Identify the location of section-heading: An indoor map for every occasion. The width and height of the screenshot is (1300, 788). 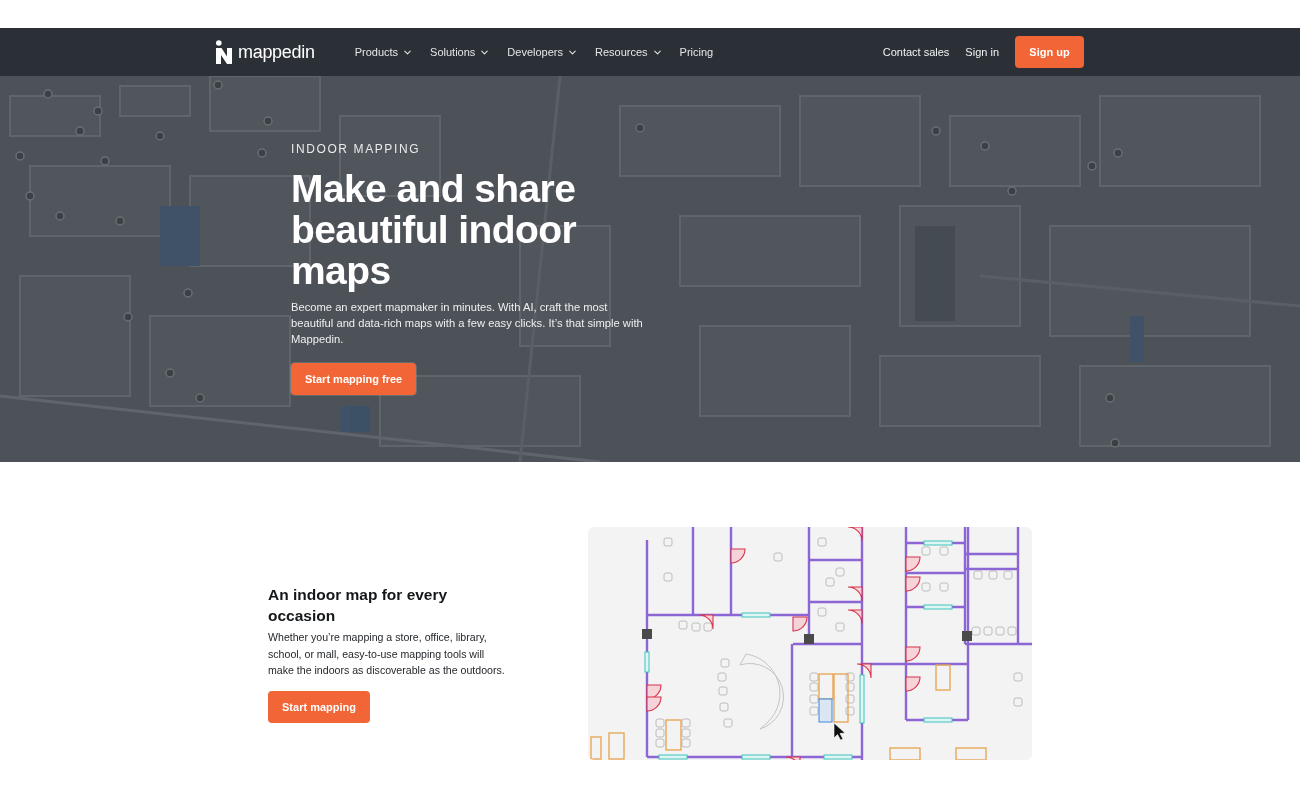
(358, 605).